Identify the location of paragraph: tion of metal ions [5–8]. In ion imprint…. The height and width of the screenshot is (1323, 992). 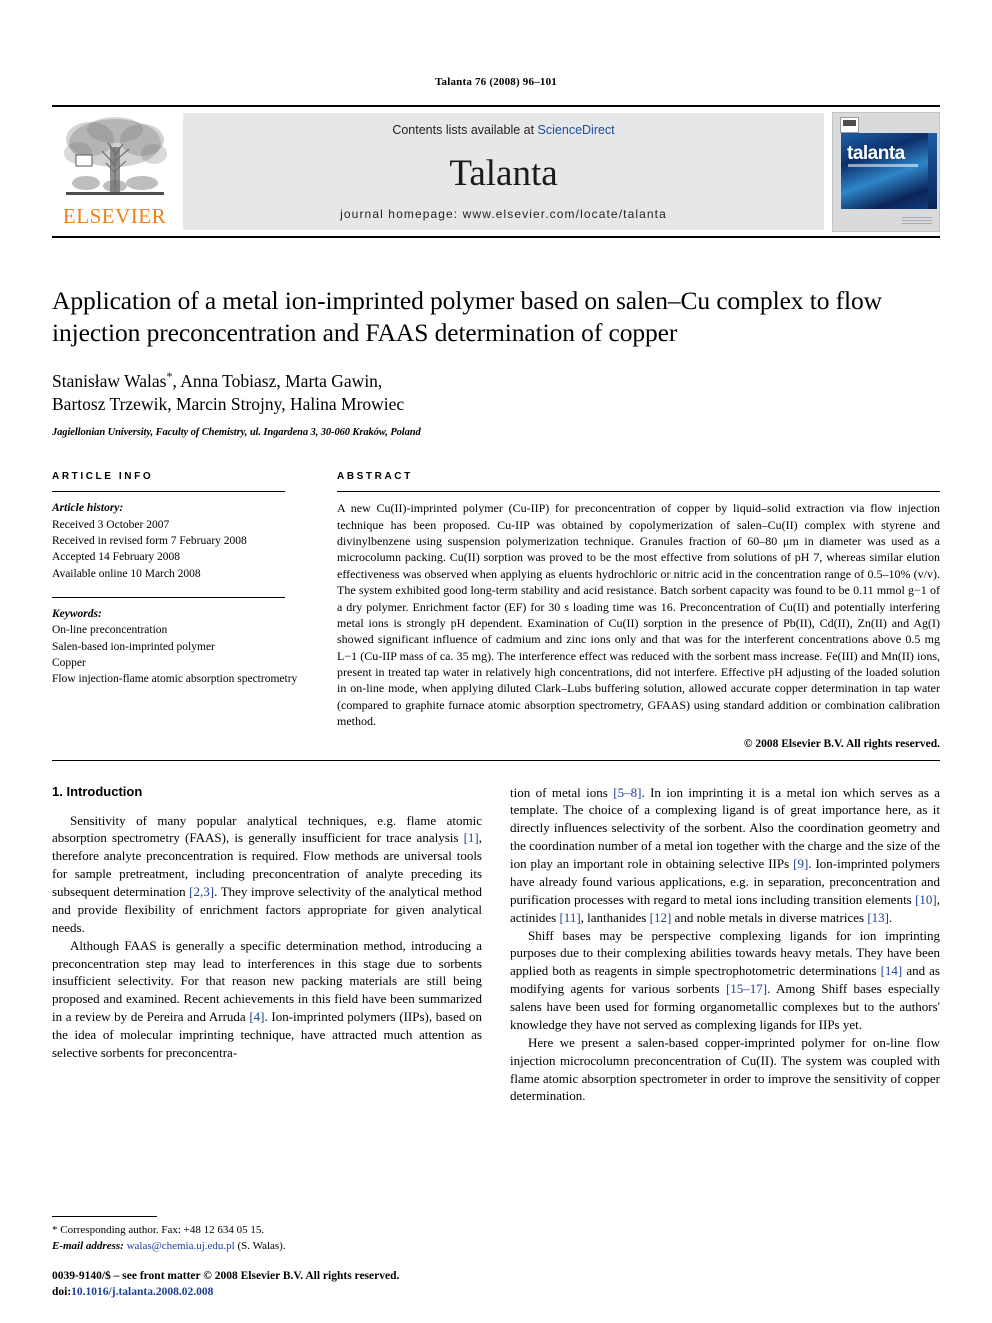
(725, 854).